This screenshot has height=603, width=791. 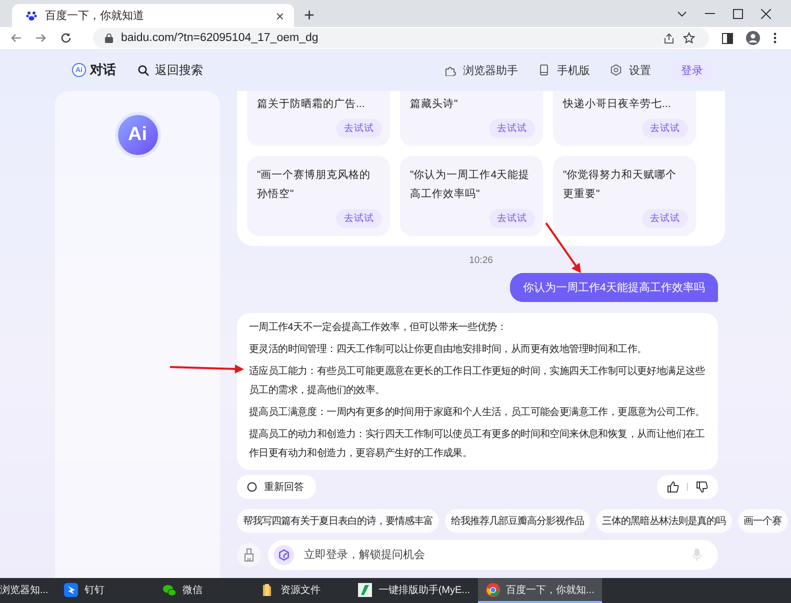 I want to click on minimize-icon, so click(x=710, y=13).